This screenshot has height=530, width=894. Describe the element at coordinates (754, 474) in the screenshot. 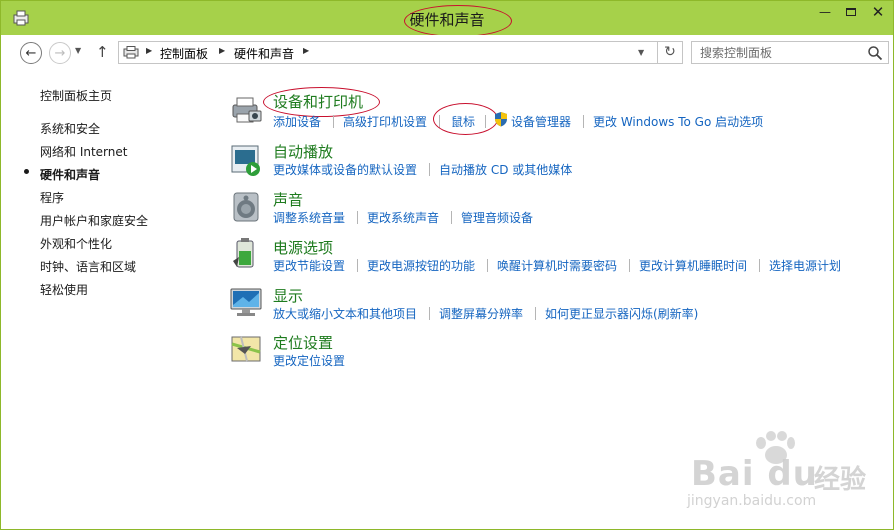

I see `watermark-brand: Bai du` at that location.